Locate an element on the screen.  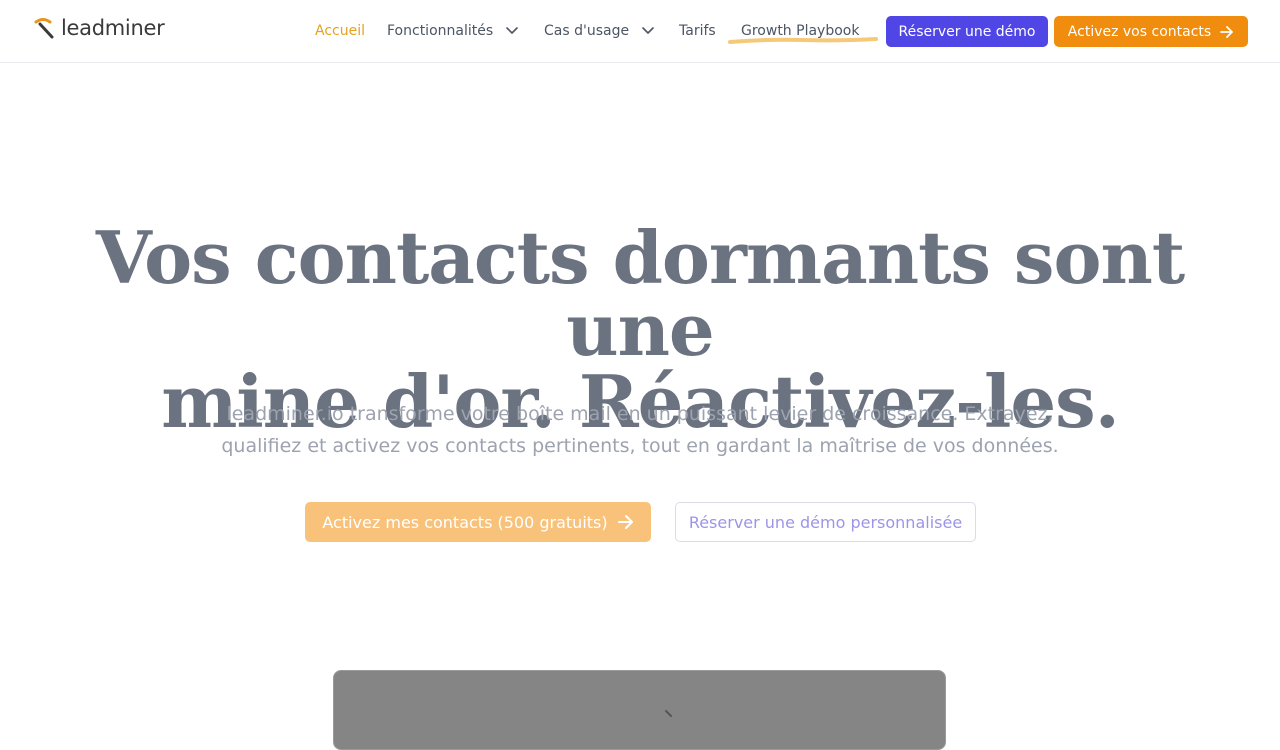
video-preview is located at coordinates (639, 710).